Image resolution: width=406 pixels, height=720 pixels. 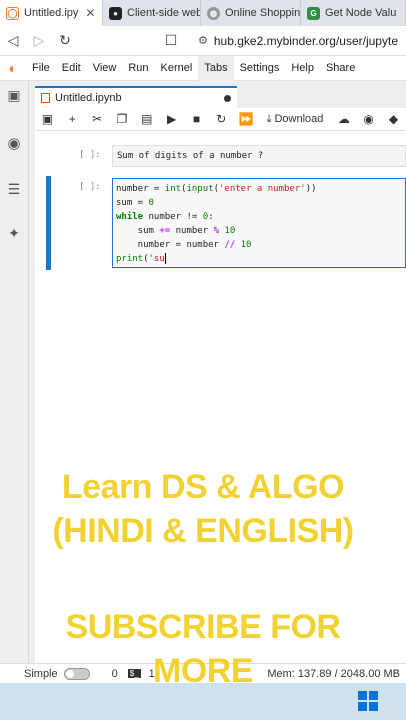 I want to click on os-taskbar, so click(x=203, y=701).